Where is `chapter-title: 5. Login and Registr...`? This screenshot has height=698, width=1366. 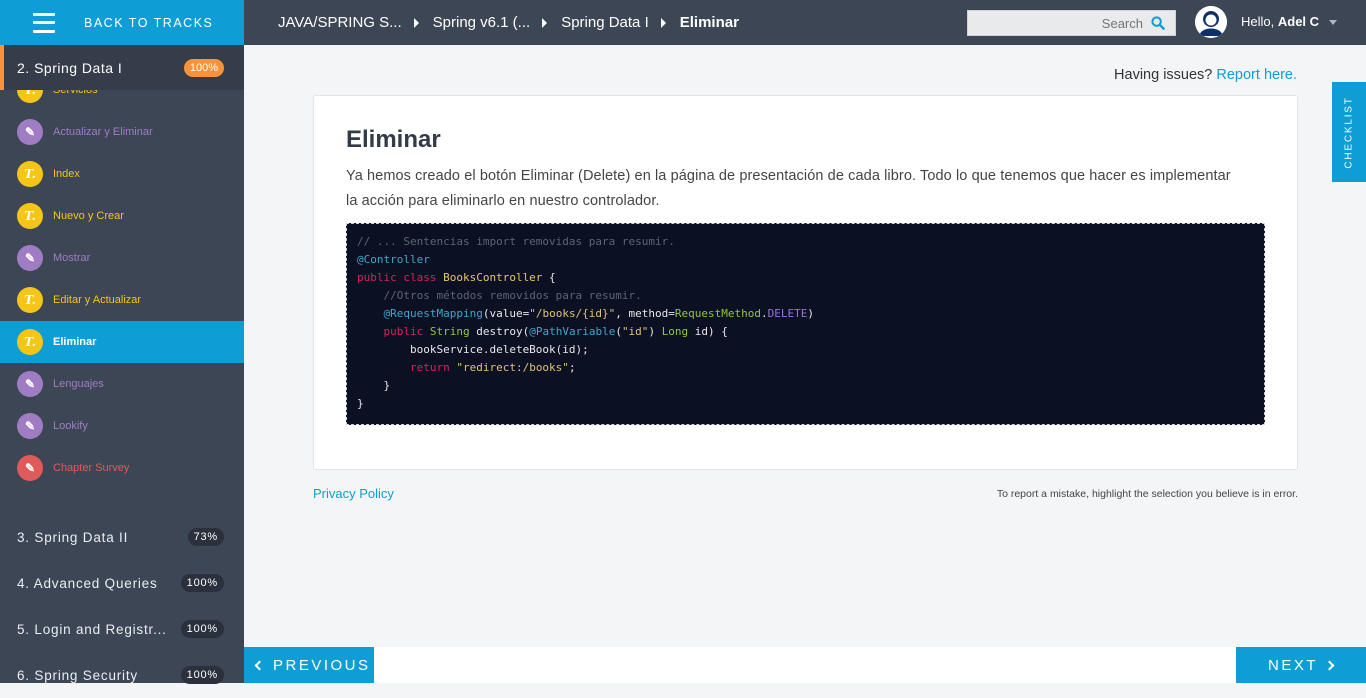
chapter-title: 5. Login and Registr... is located at coordinates (92, 629).